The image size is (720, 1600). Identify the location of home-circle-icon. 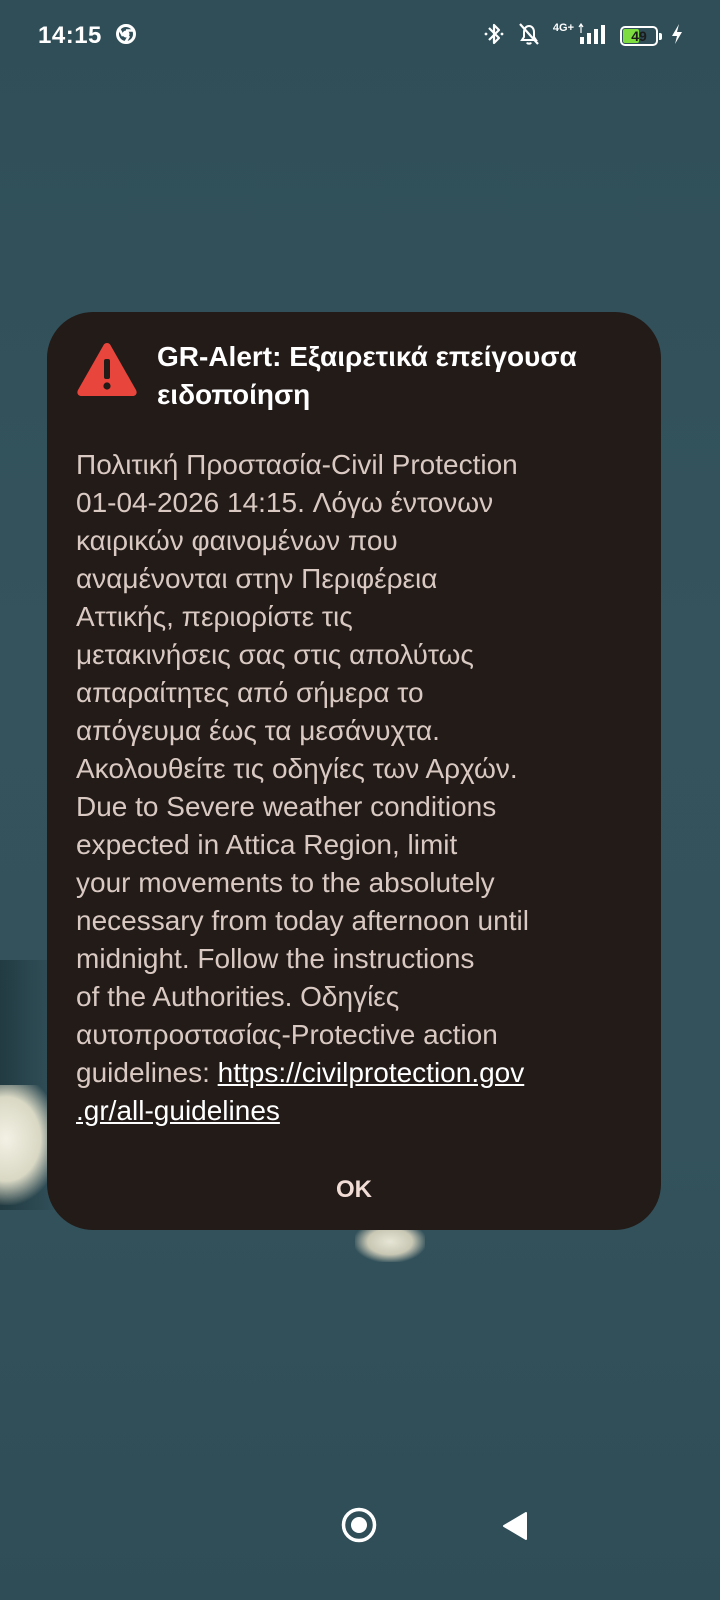
(359, 1525).